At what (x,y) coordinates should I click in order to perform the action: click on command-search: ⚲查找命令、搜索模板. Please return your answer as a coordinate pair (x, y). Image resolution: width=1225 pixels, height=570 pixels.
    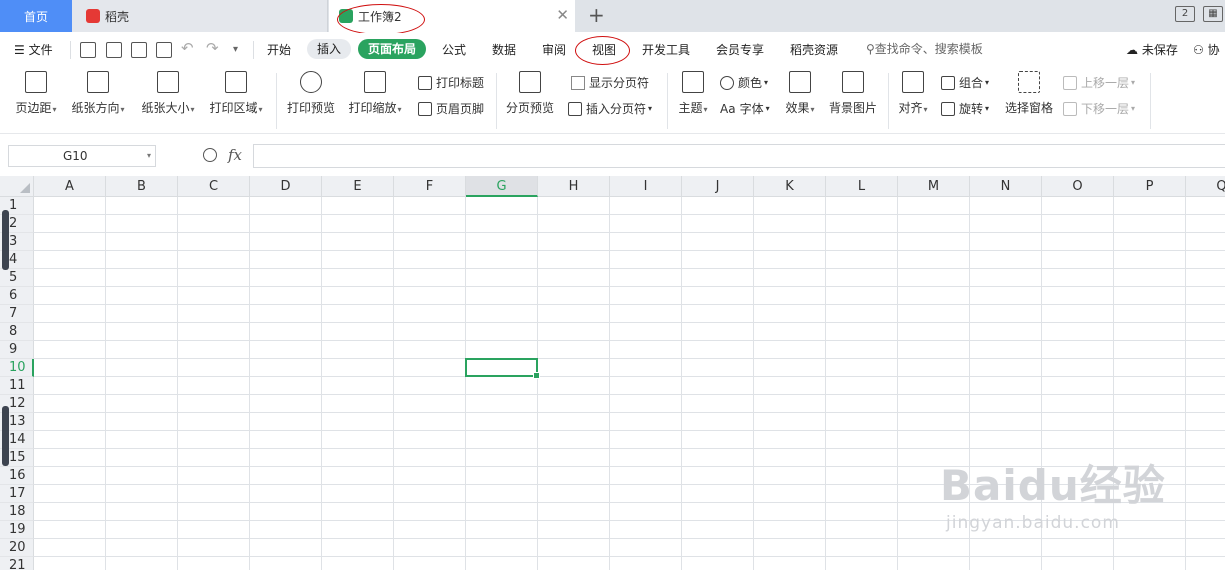
    Looking at the image, I should click on (924, 48).